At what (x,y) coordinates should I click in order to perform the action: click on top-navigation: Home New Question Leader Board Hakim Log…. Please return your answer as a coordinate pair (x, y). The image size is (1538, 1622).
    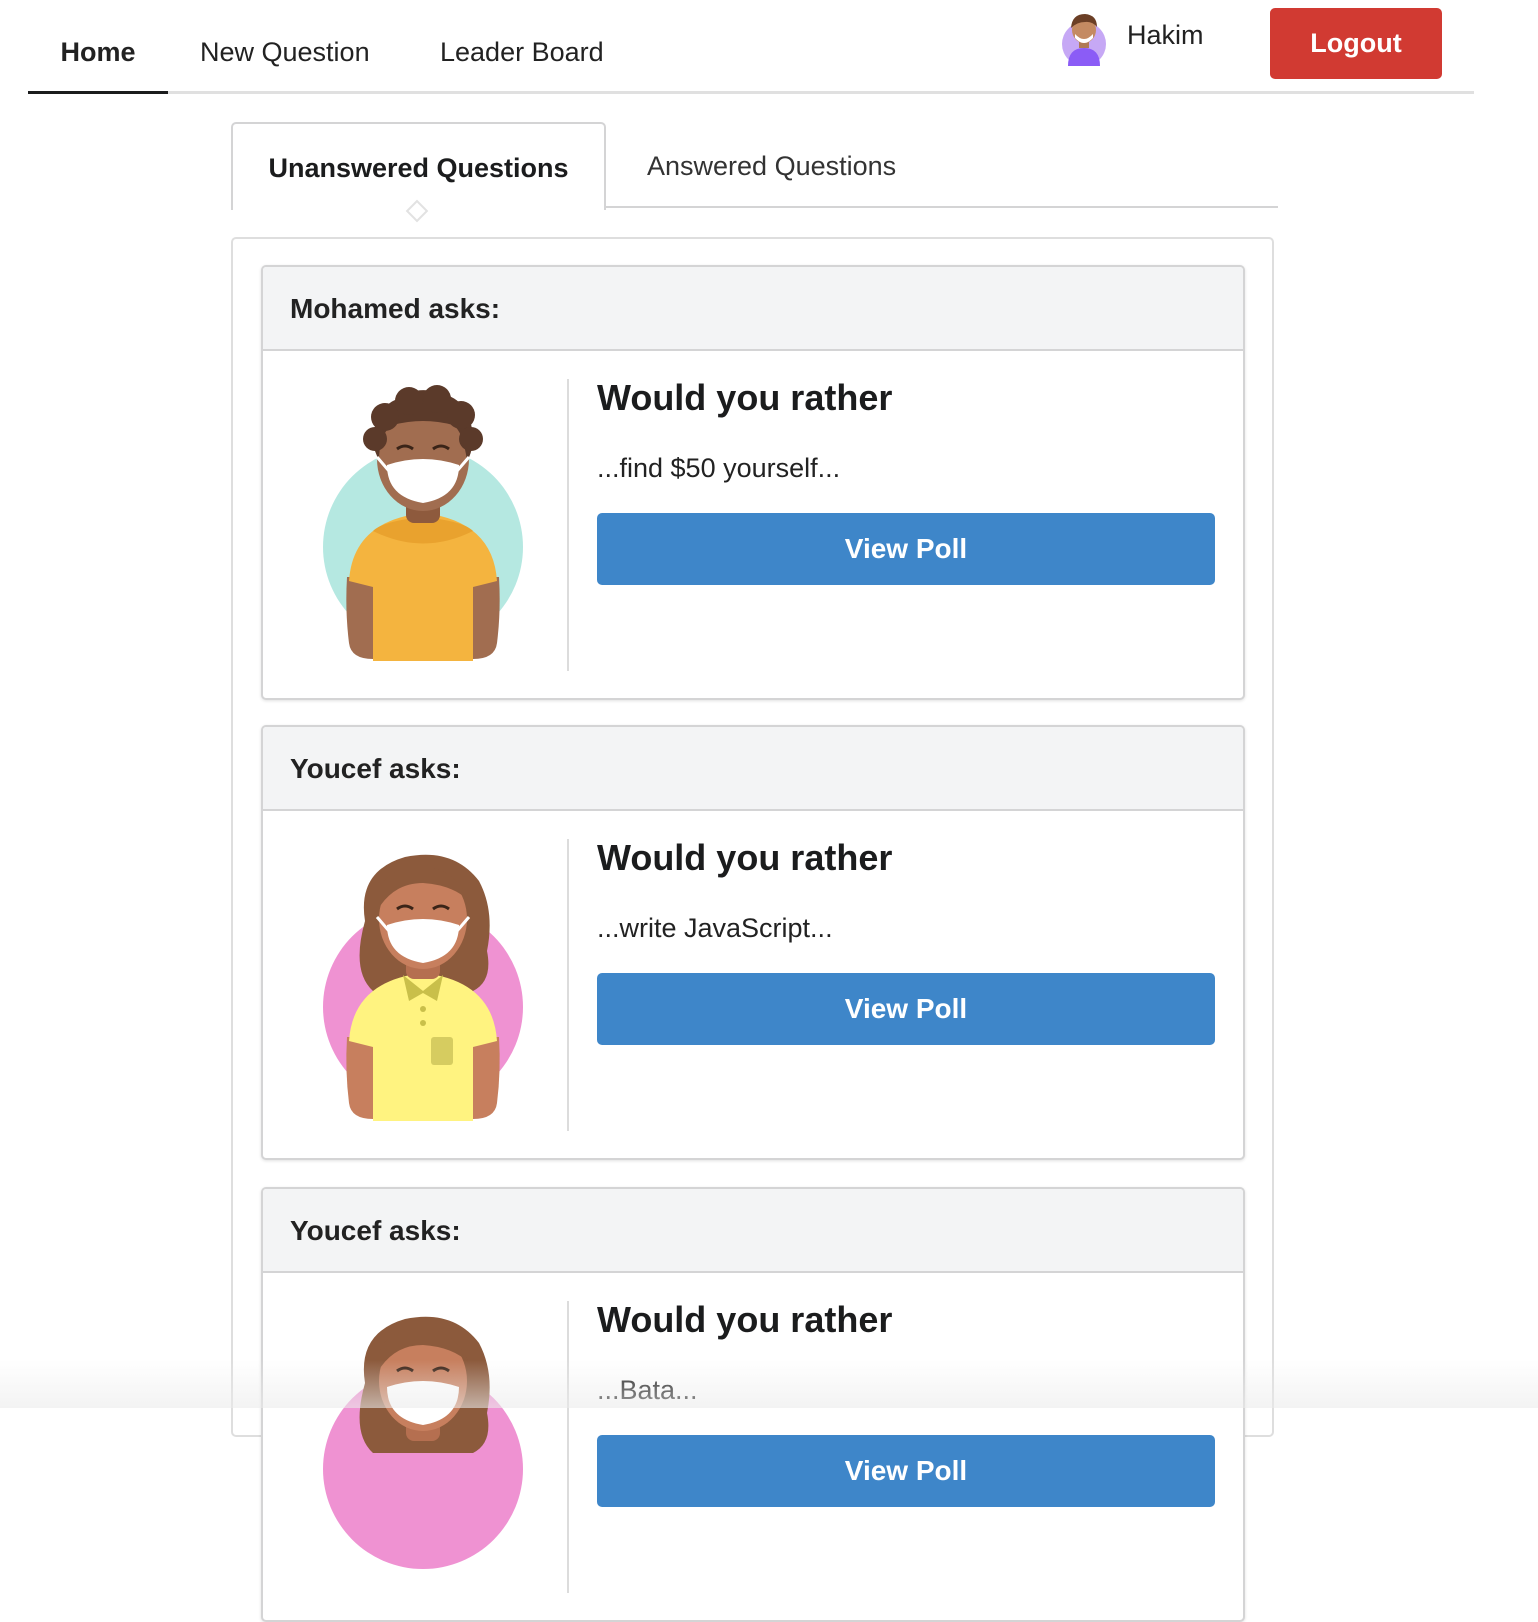
    Looking at the image, I should click on (751, 47).